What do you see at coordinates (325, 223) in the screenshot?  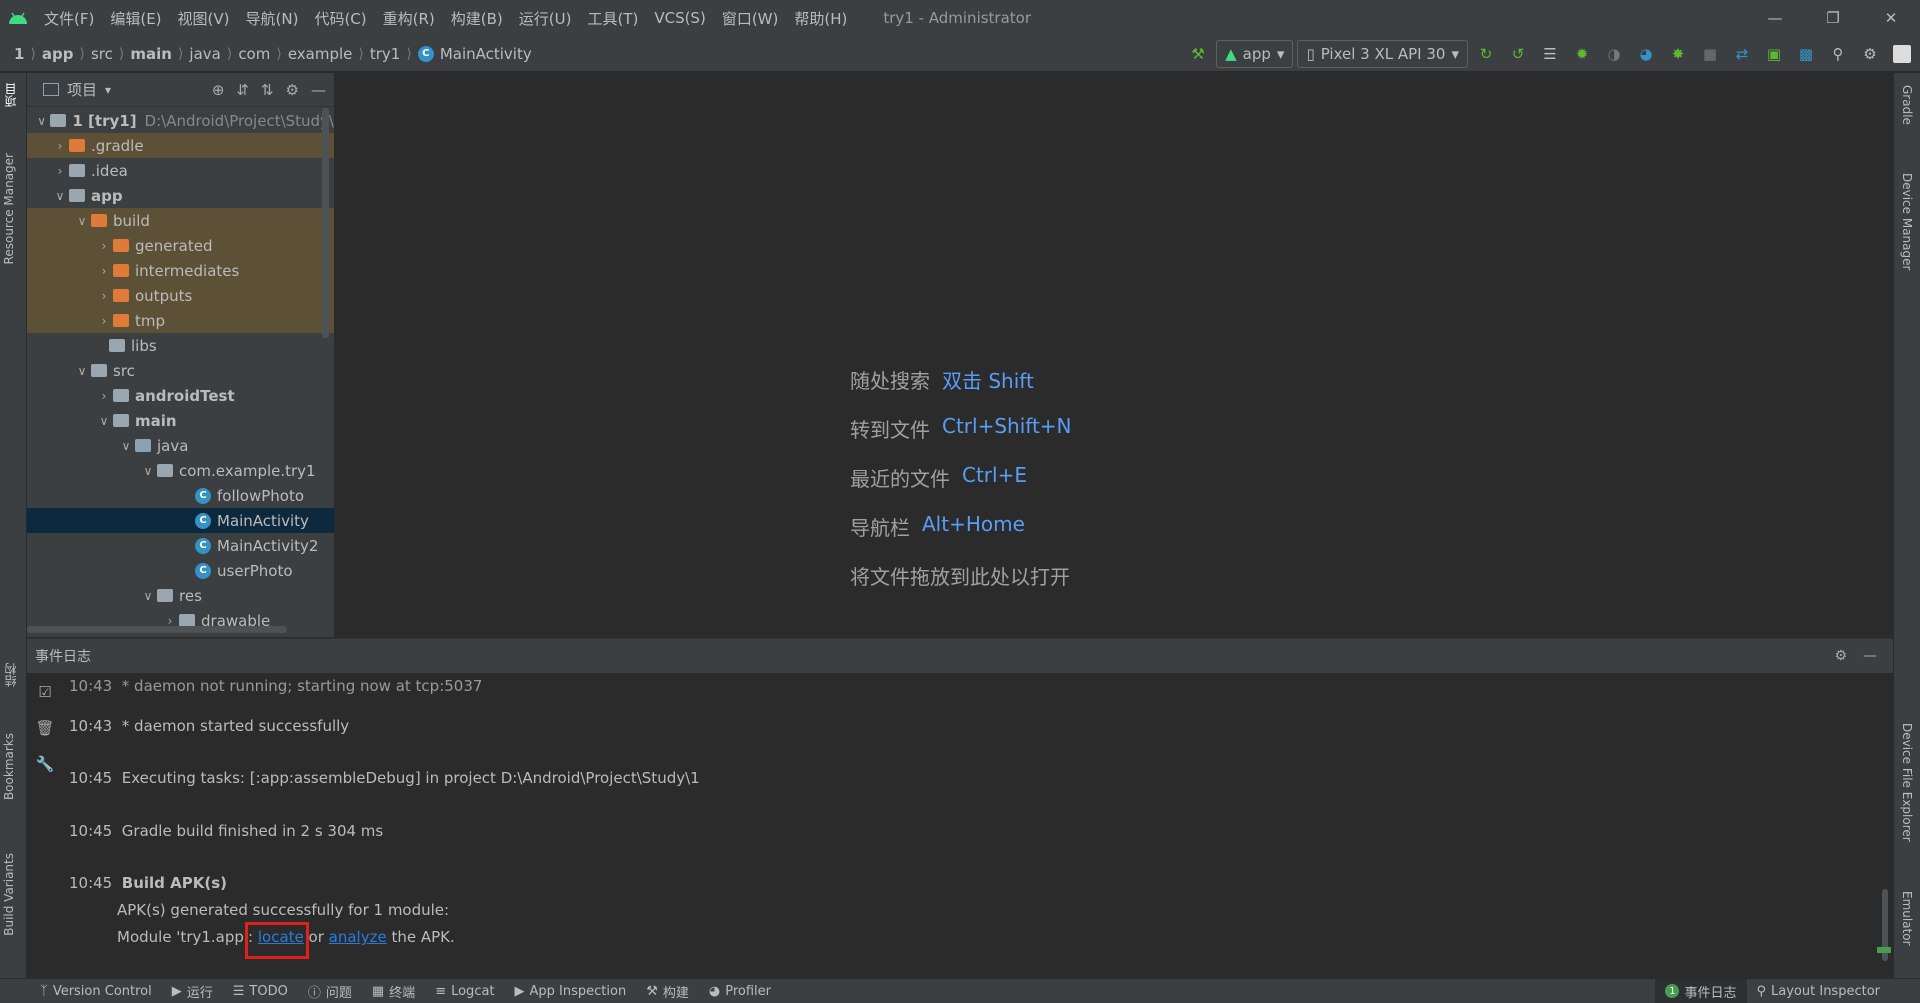 I see `vertical-scrollbar` at bounding box center [325, 223].